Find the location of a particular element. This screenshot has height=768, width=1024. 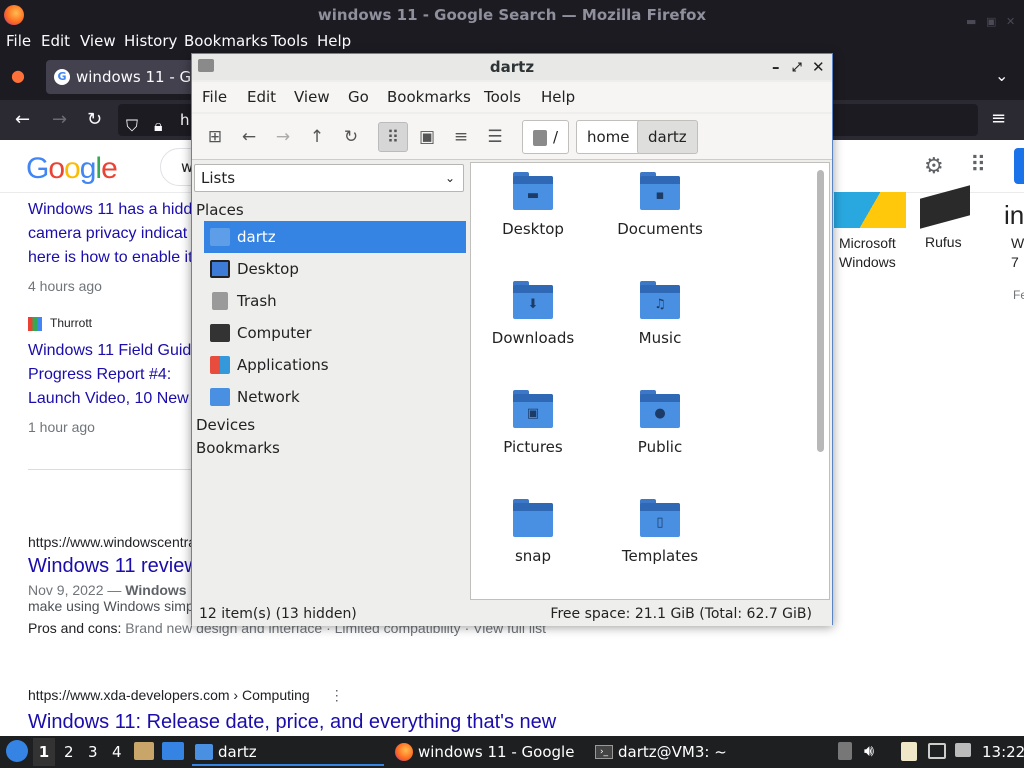

menu-view: View is located at coordinates (98, 41).